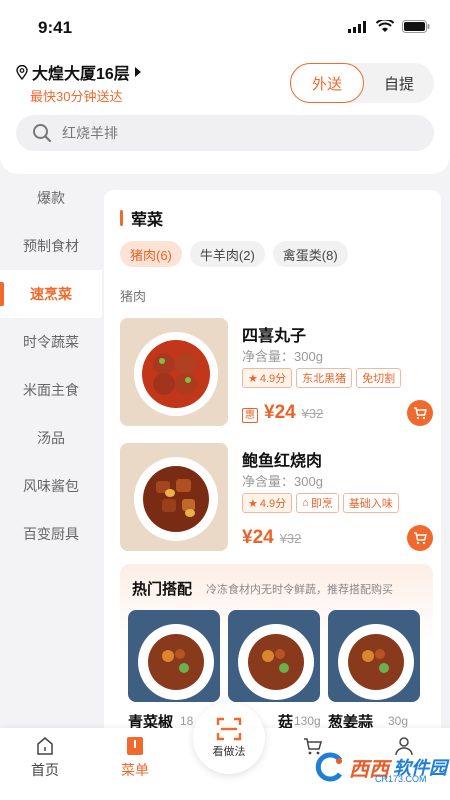  I want to click on sidebar-item-quick-cook: 速烹菜, so click(51, 294).